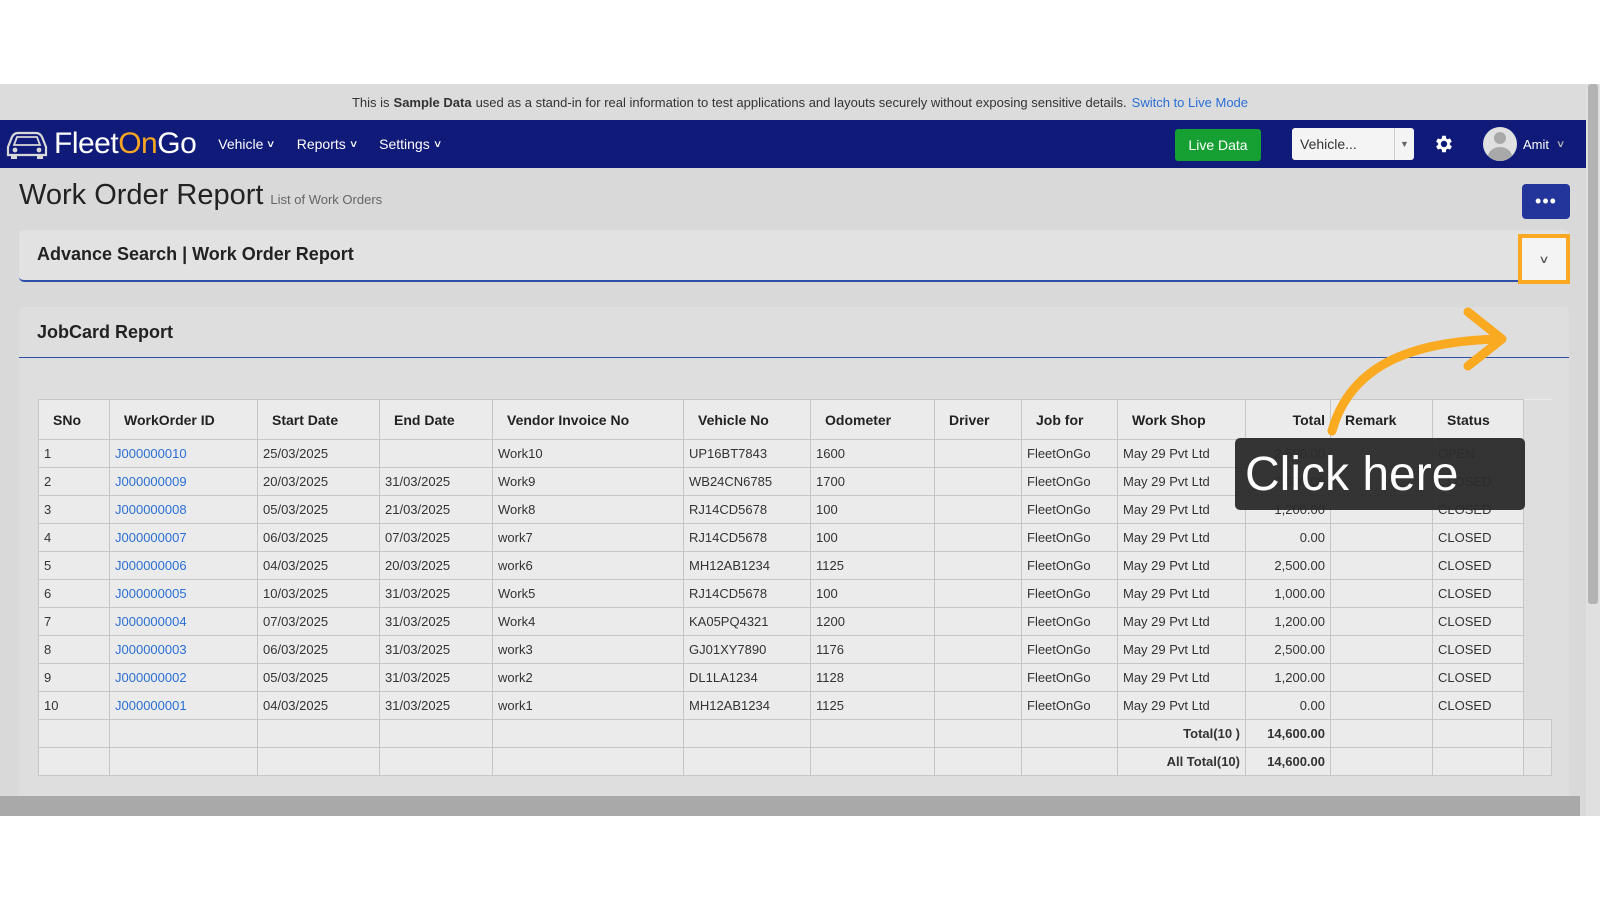  Describe the element at coordinates (183, 677) in the screenshot. I see `cell-workorder-id: J000000002` at that location.